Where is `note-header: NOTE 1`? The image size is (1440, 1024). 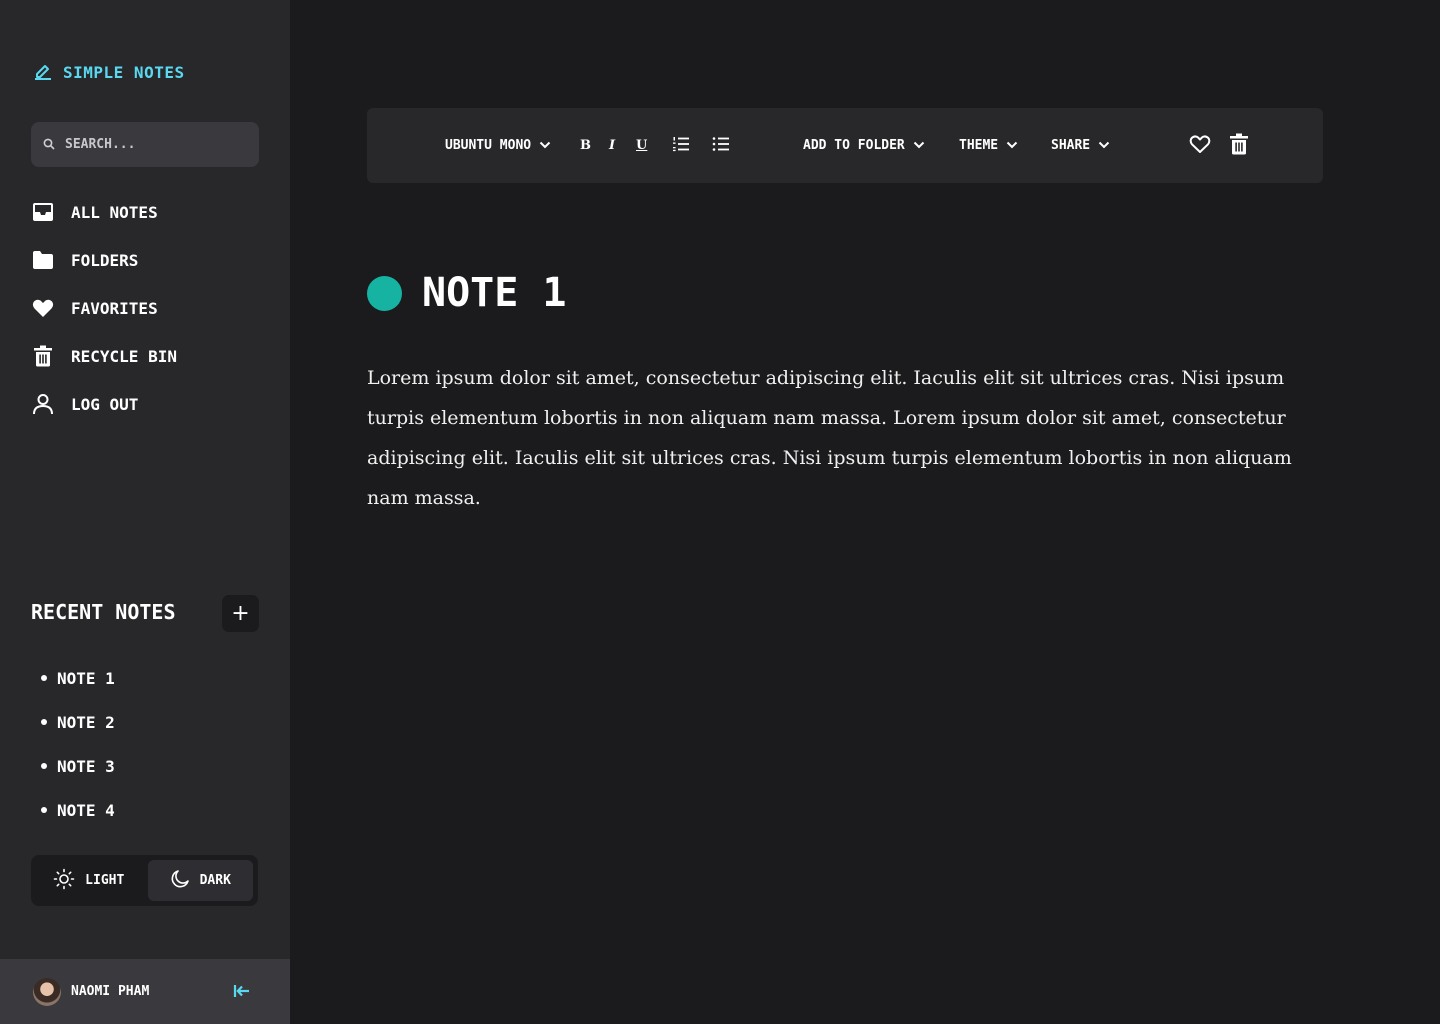
note-header: NOTE 1 is located at coordinates (467, 293).